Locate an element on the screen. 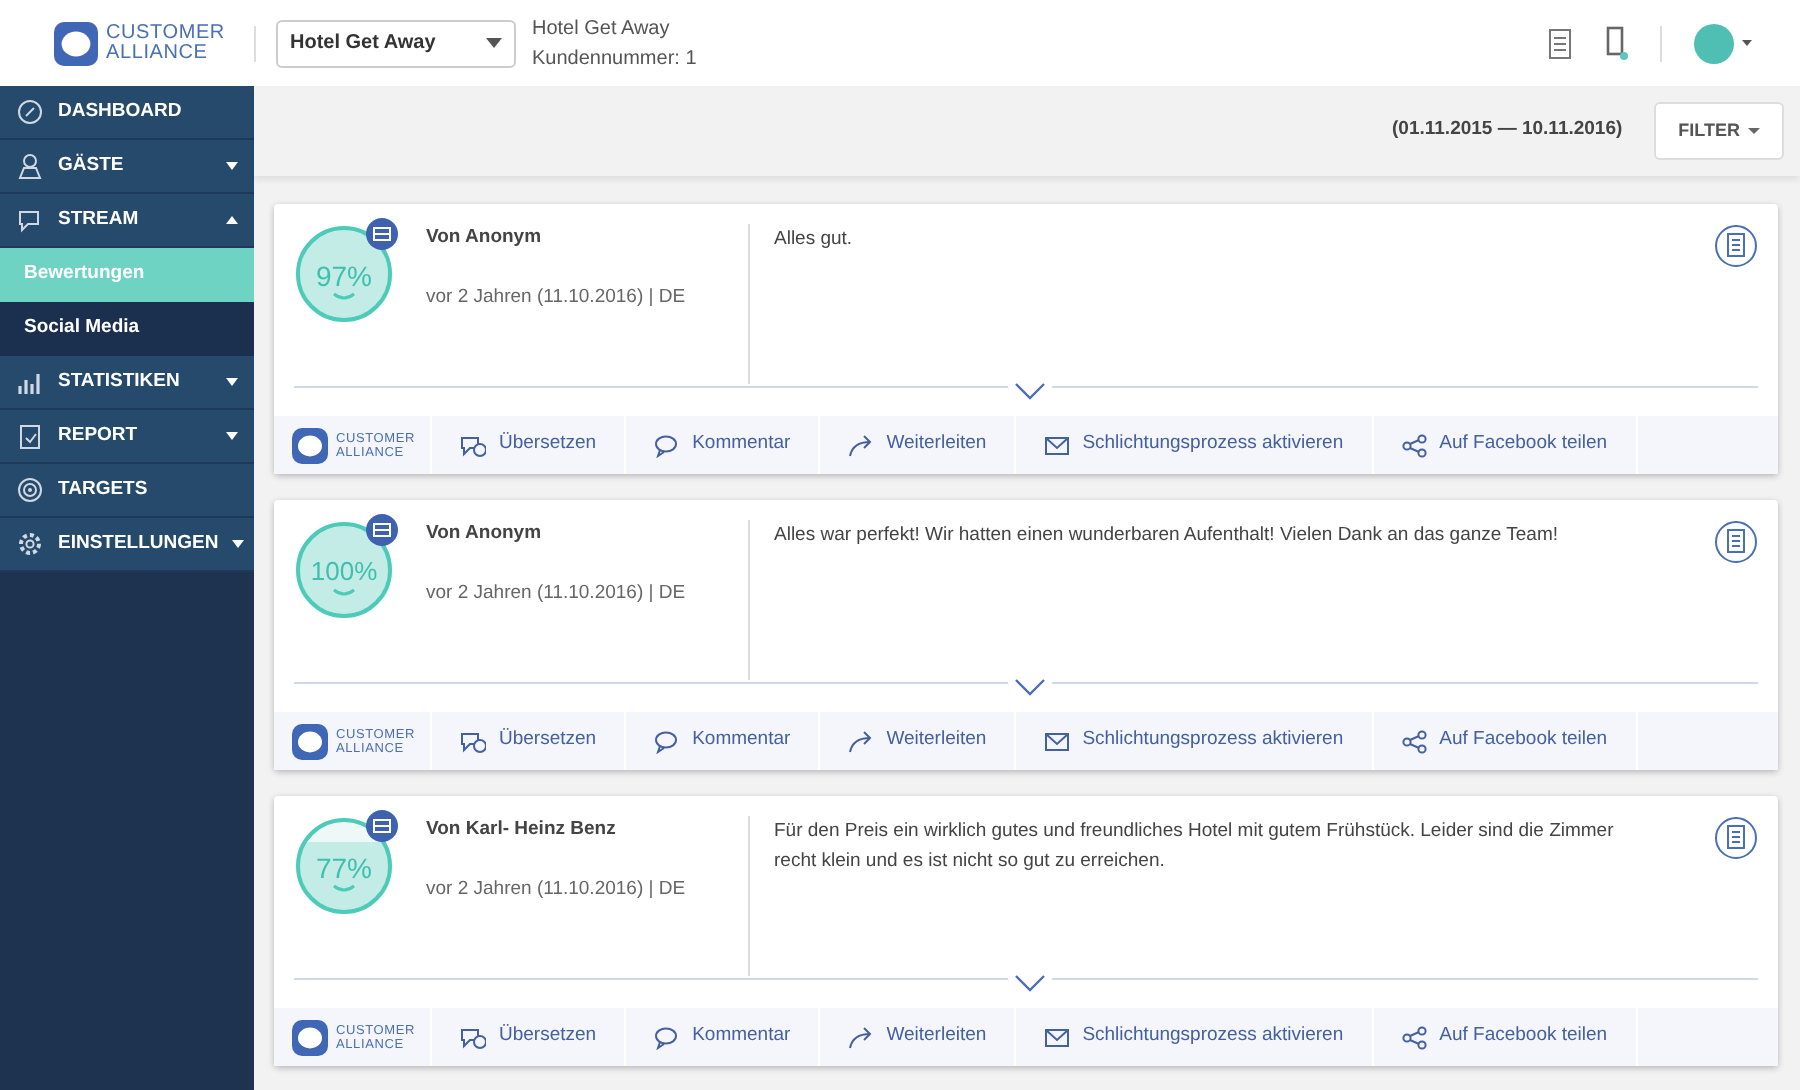  customer-number: Kundennummer: 1 is located at coordinates (614, 59).